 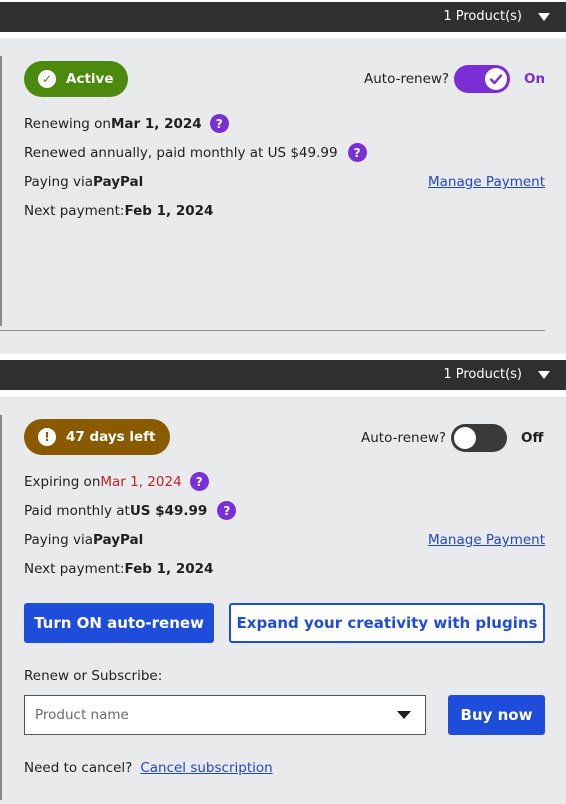 I want to click on renewal-row: Renewing on Mar 1, 2024 ?, so click(x=126, y=123).